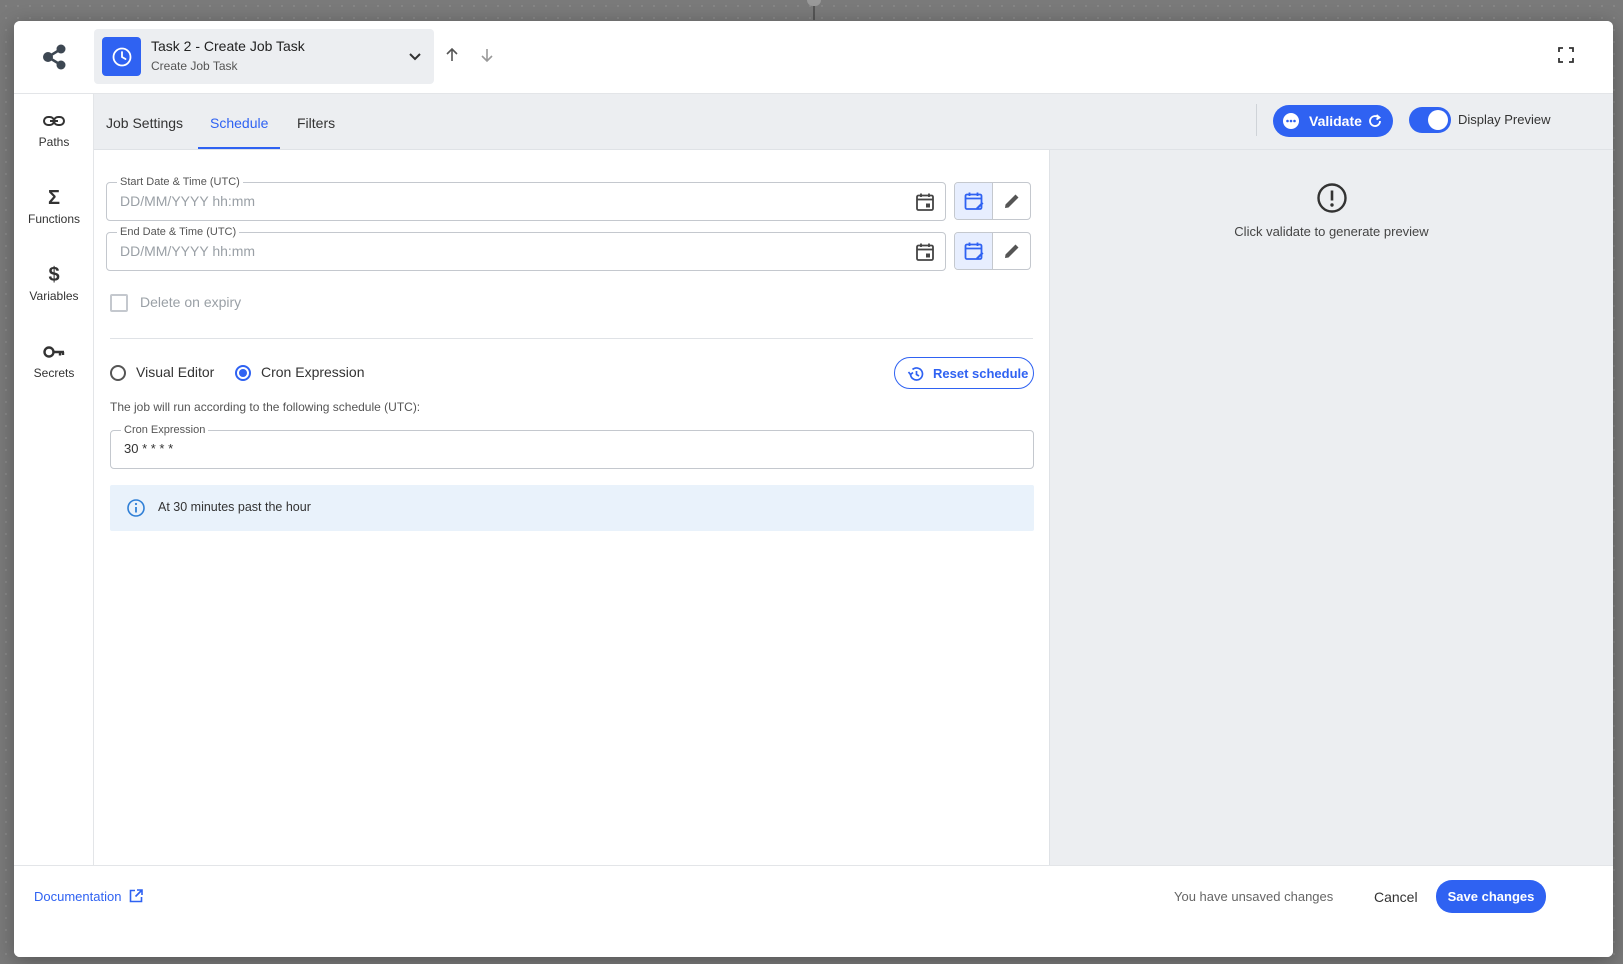 The width and height of the screenshot is (1623, 964). I want to click on move-down-button, so click(487, 55).